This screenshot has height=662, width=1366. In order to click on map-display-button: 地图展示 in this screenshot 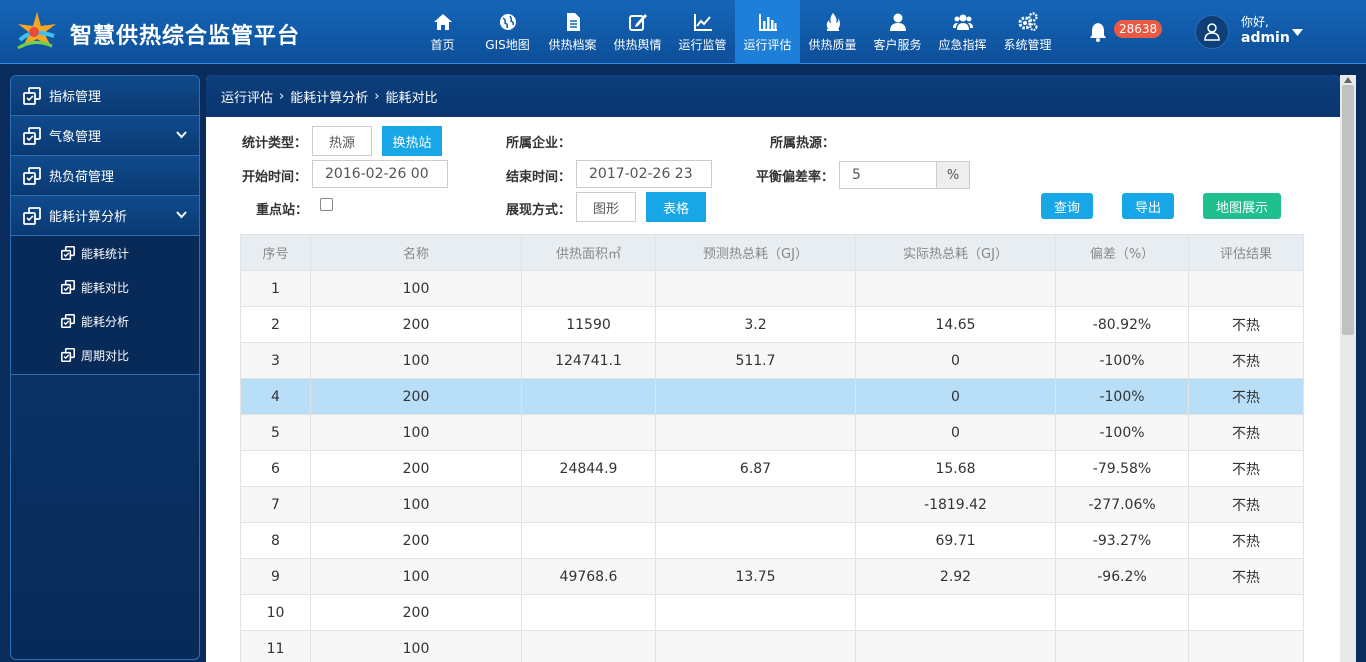, I will do `click(1242, 206)`.